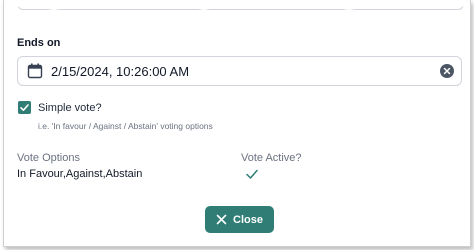 The image size is (474, 250). Describe the element at coordinates (35, 71) in the screenshot. I see `calendar-icon` at that location.